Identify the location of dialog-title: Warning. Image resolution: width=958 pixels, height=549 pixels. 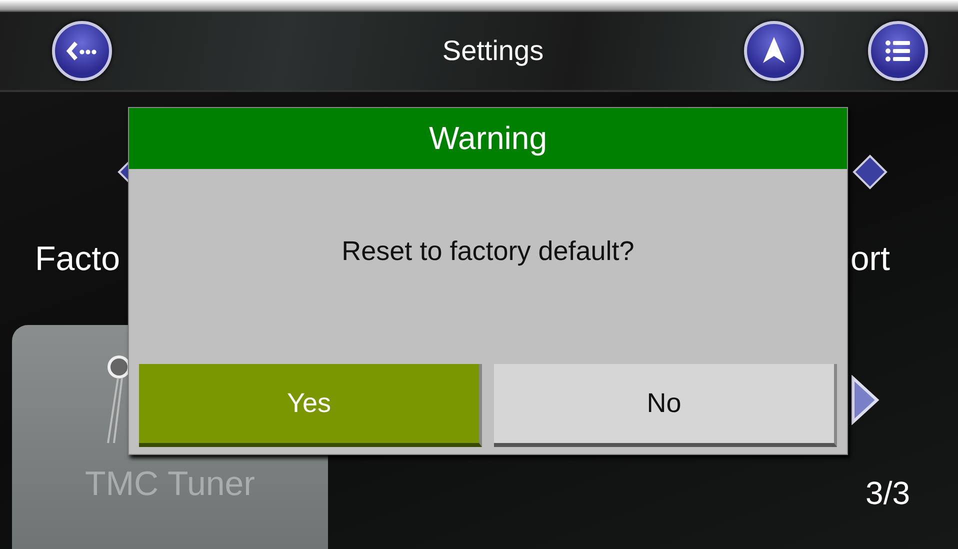
(488, 138).